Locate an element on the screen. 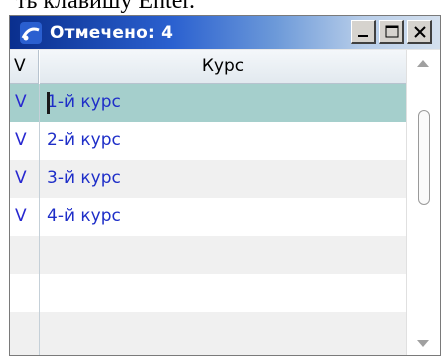 The image size is (441, 356). row-label: 2-й курс is located at coordinates (84, 140).